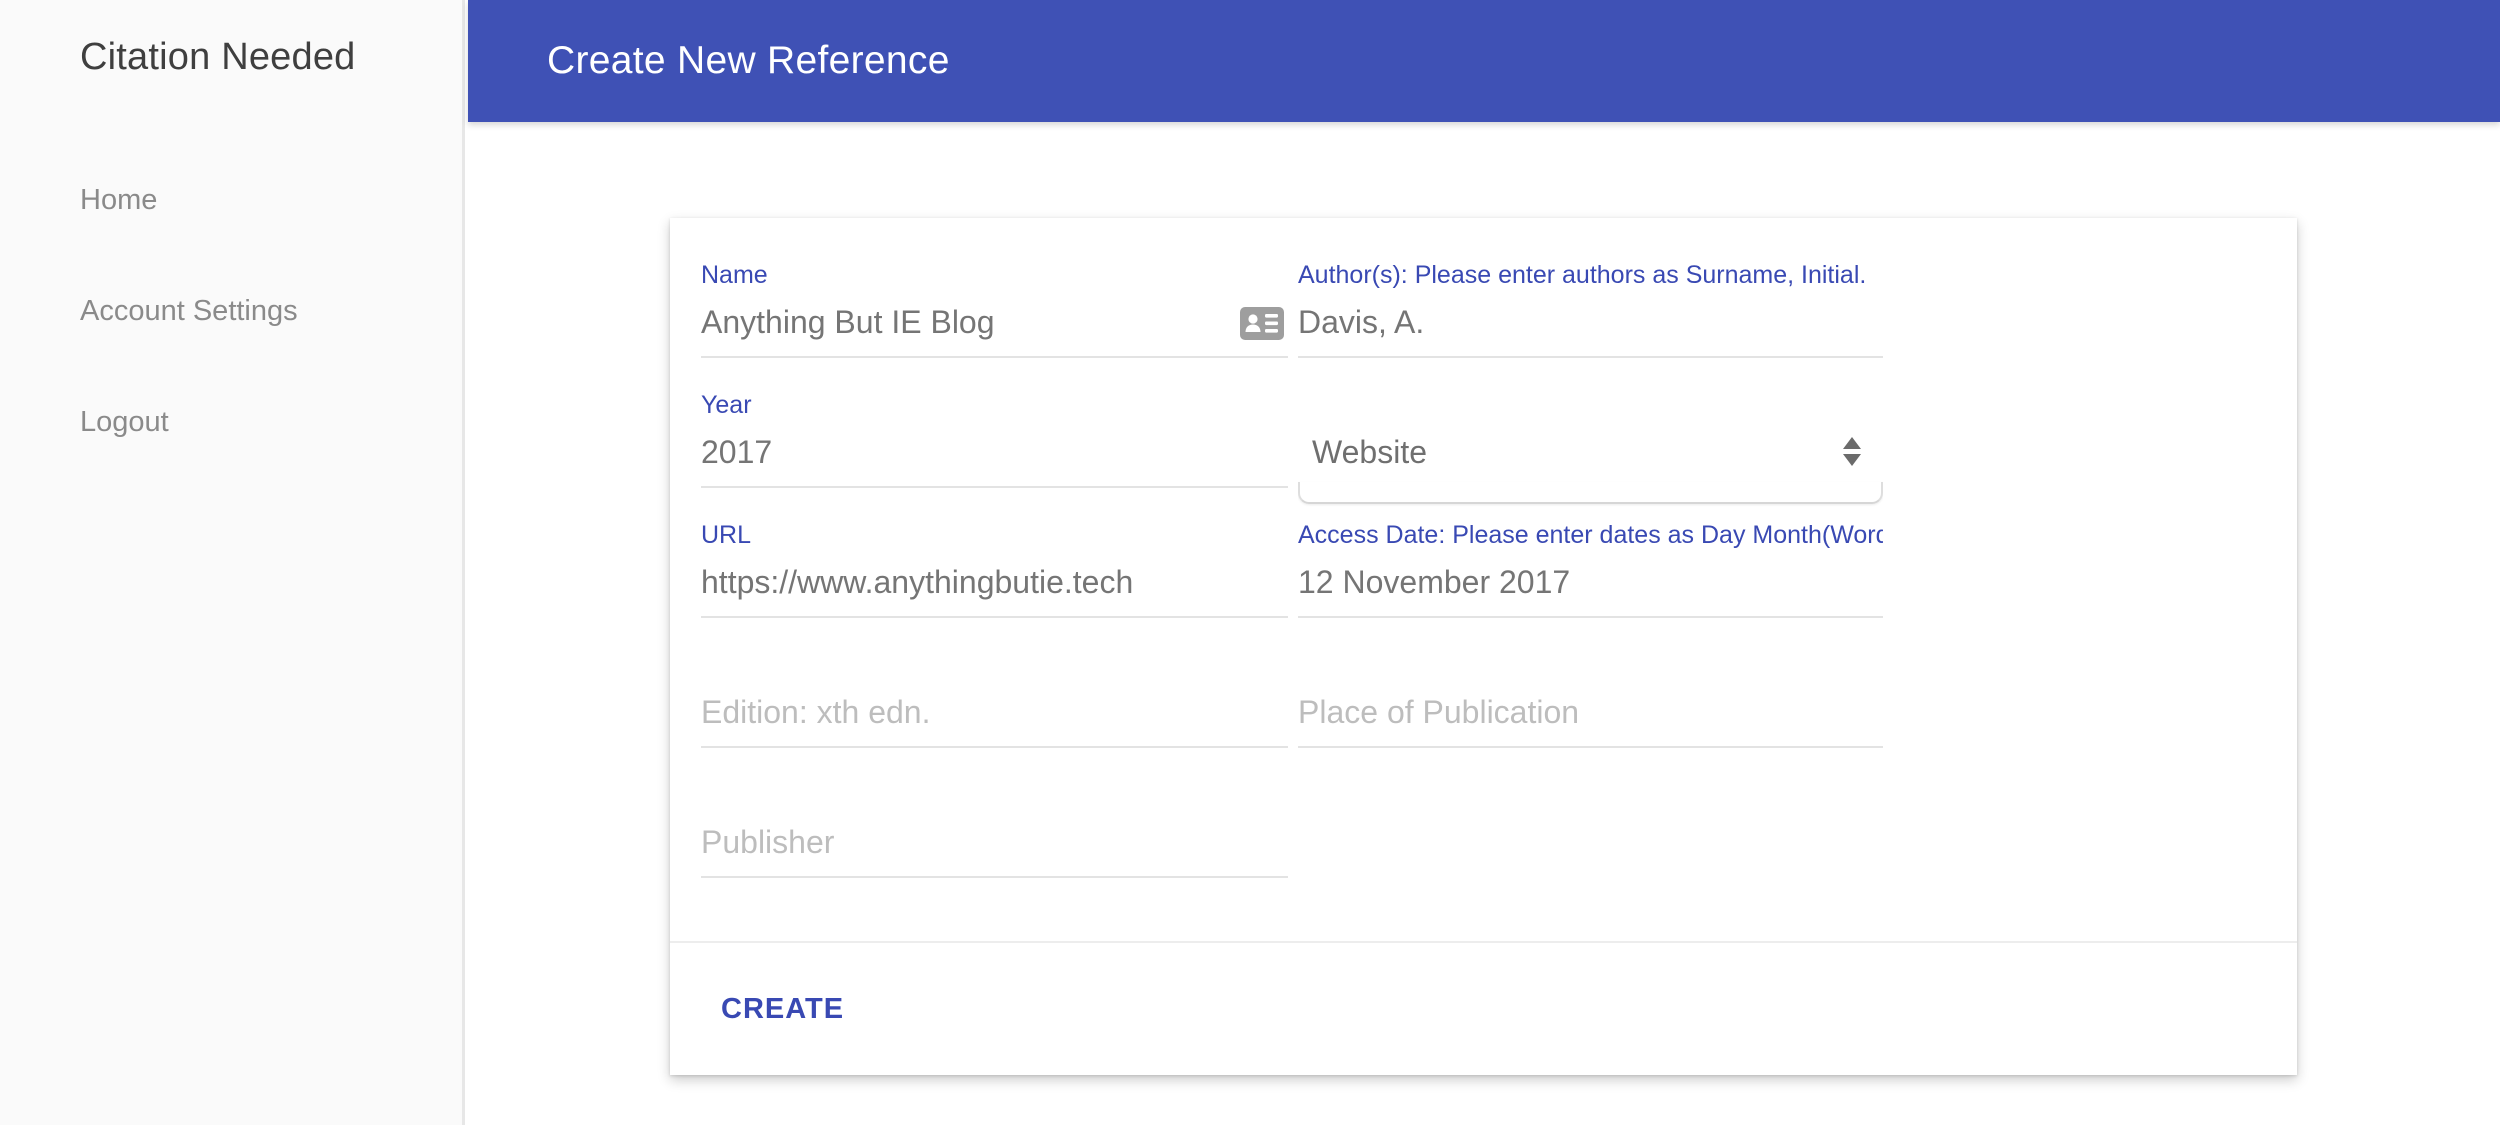 This screenshot has height=1125, width=2500. I want to click on arrow-down-icon, so click(1852, 460).